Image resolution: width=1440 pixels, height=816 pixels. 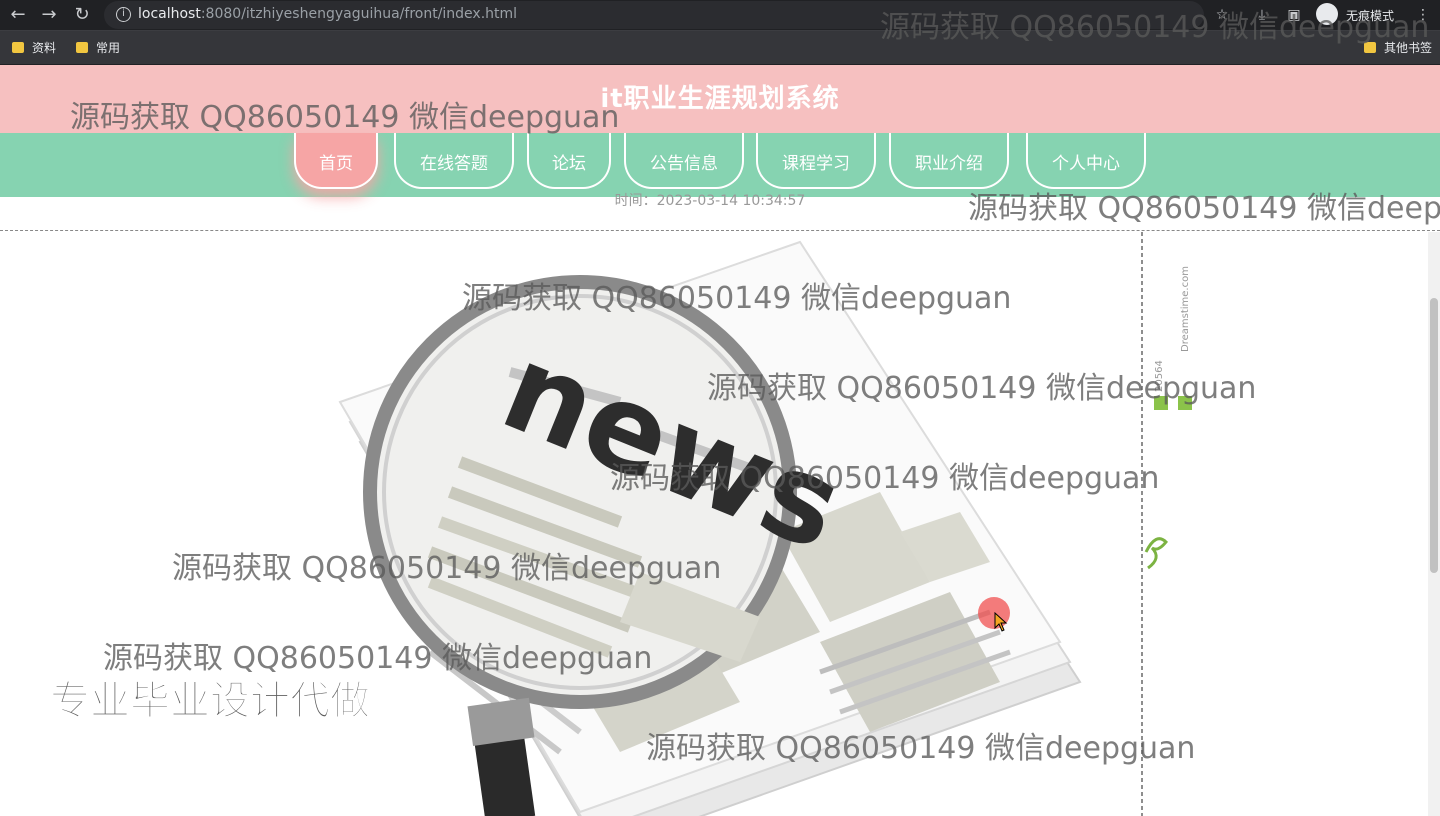 What do you see at coordinates (1001, 622) in the screenshot?
I see `cursor-icon` at bounding box center [1001, 622].